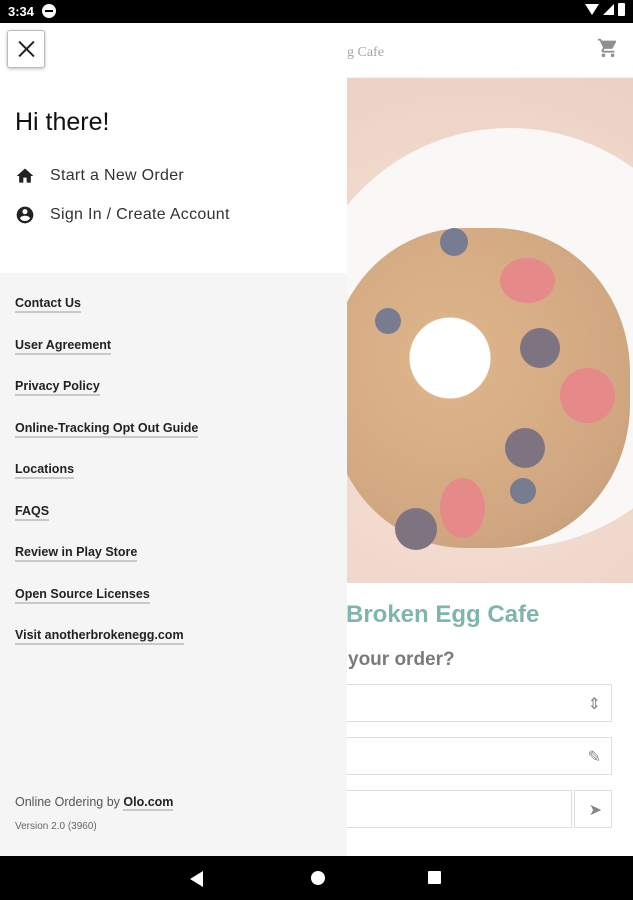 The width and height of the screenshot is (633, 900). I want to click on greeting-heading: Hi there!, so click(62, 122).